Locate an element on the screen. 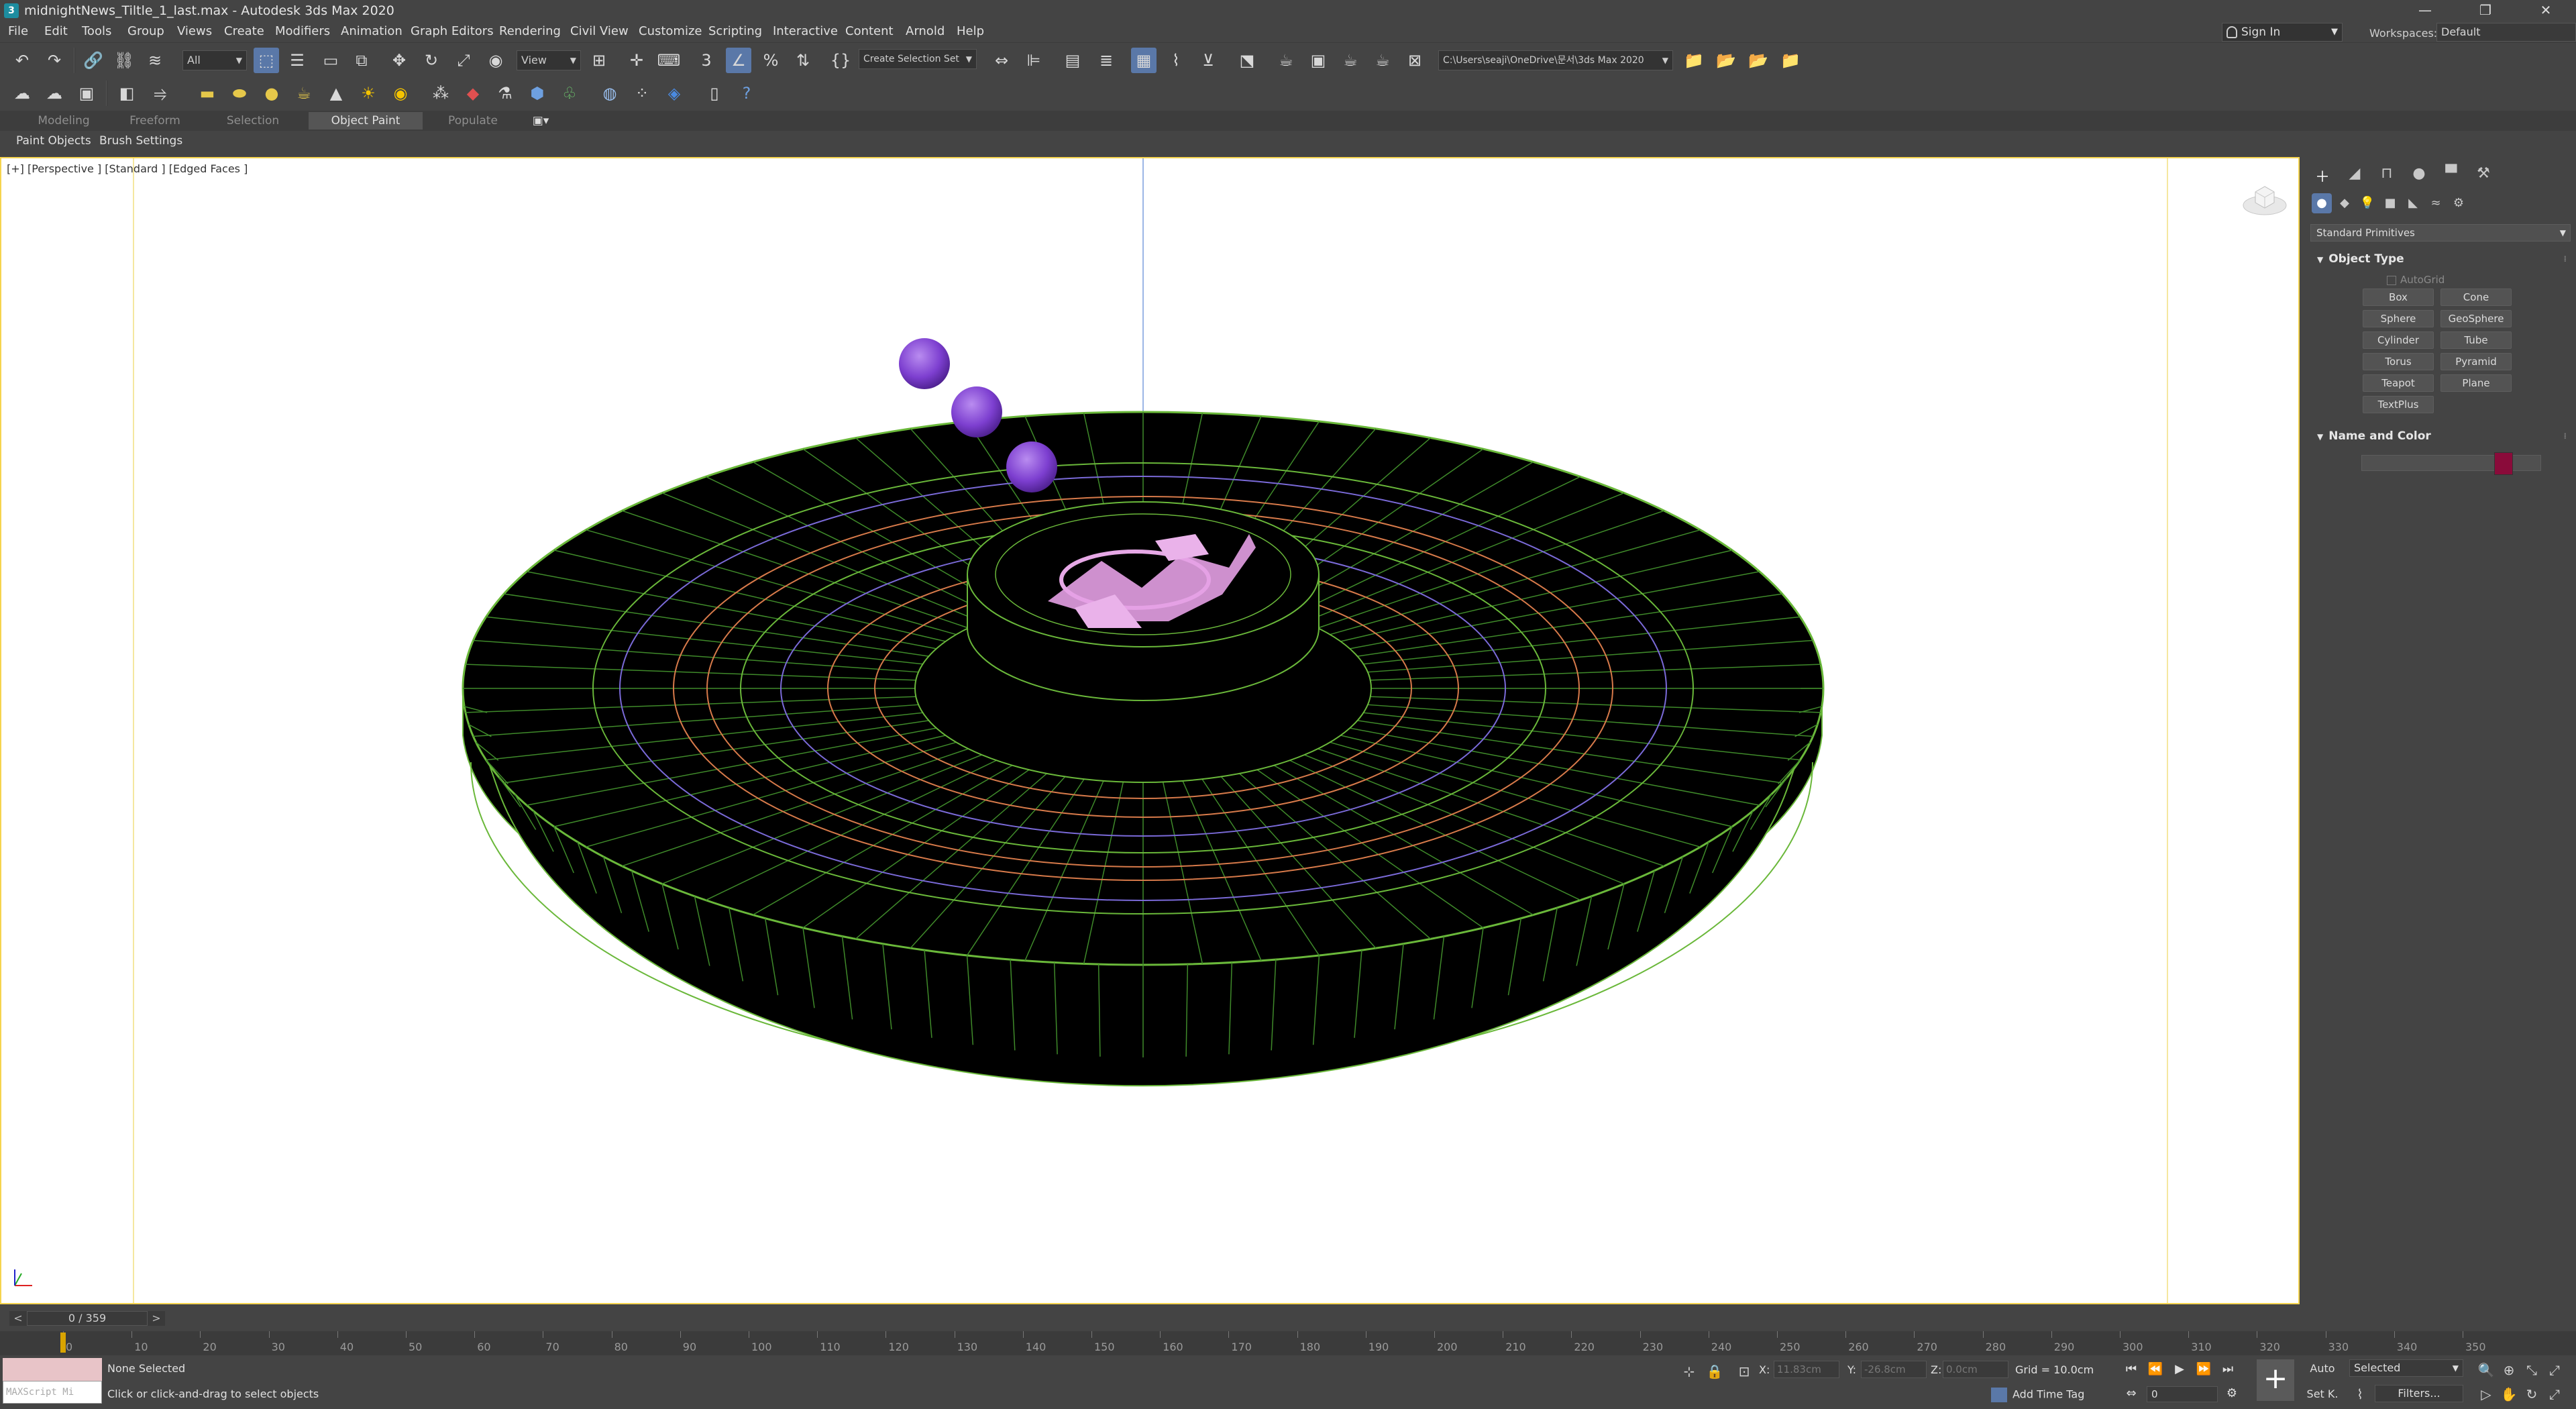  absolute-relative-transform-icon: ⊡ is located at coordinates (1744, 1371).